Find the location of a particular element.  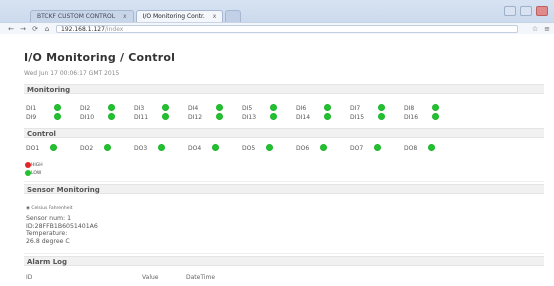

page-subtitle: Wed Jun 17 00:06:17 GMT 2015 is located at coordinates (72, 73).